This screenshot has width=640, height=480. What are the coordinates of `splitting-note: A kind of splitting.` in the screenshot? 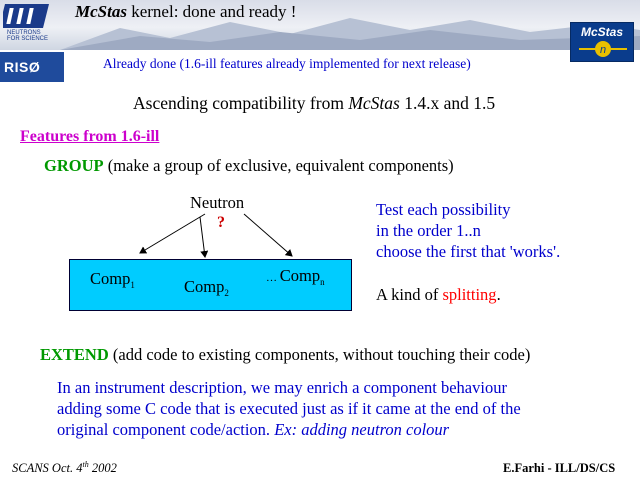 It's located at (438, 294).